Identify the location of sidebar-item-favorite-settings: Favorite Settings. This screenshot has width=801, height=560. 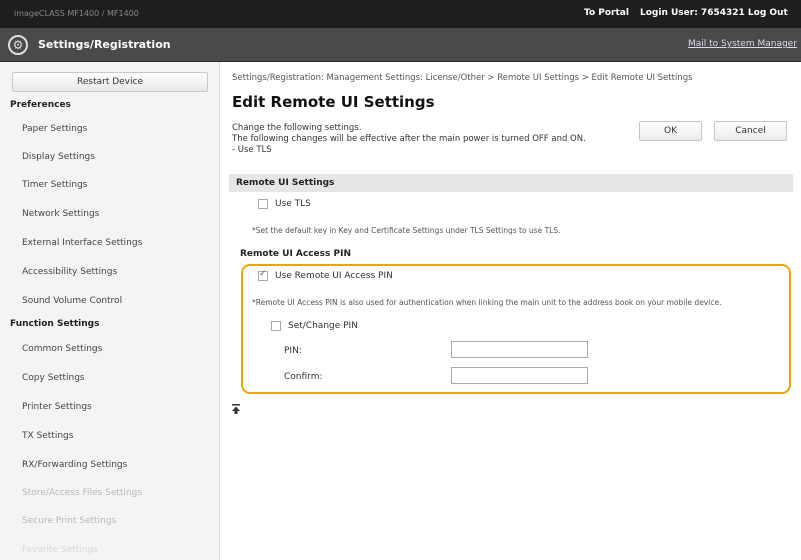
(60, 550).